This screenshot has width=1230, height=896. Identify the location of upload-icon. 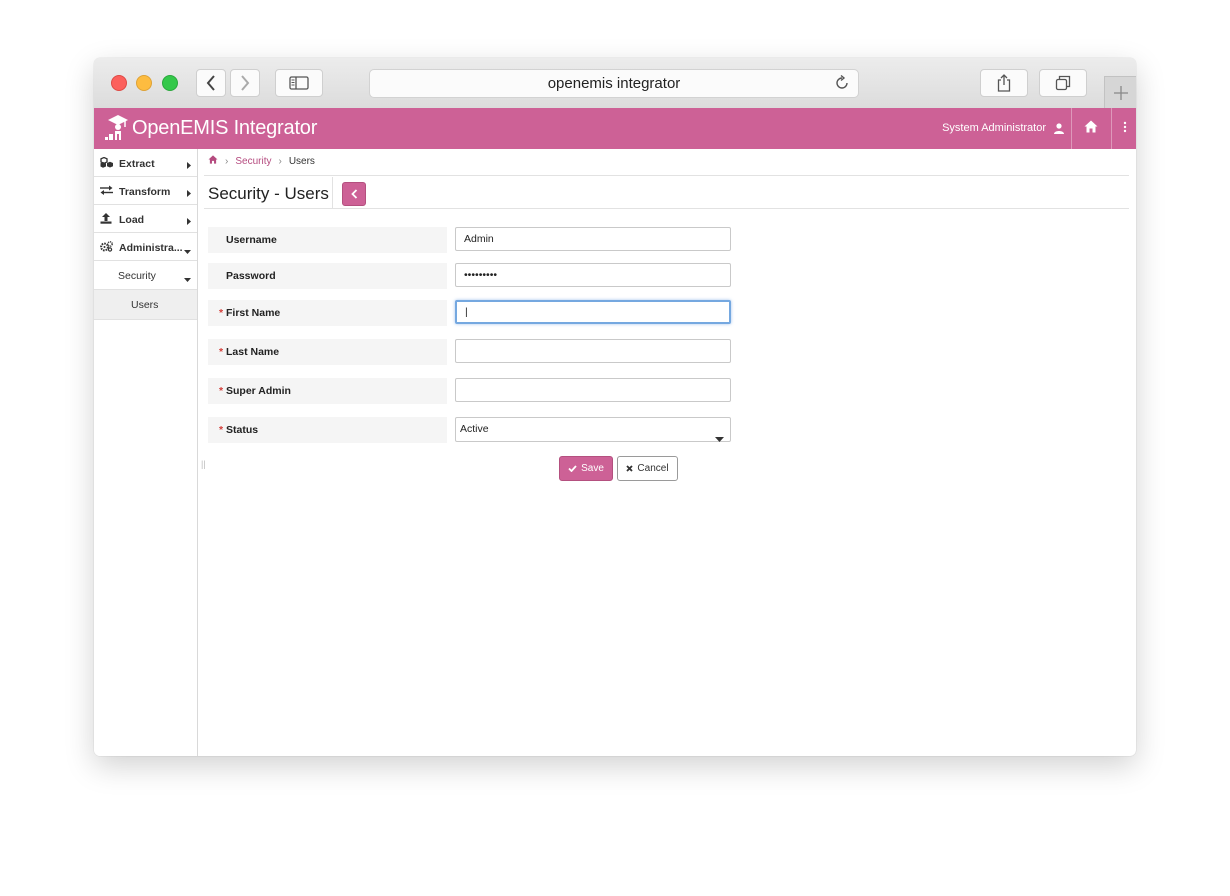
(106, 220).